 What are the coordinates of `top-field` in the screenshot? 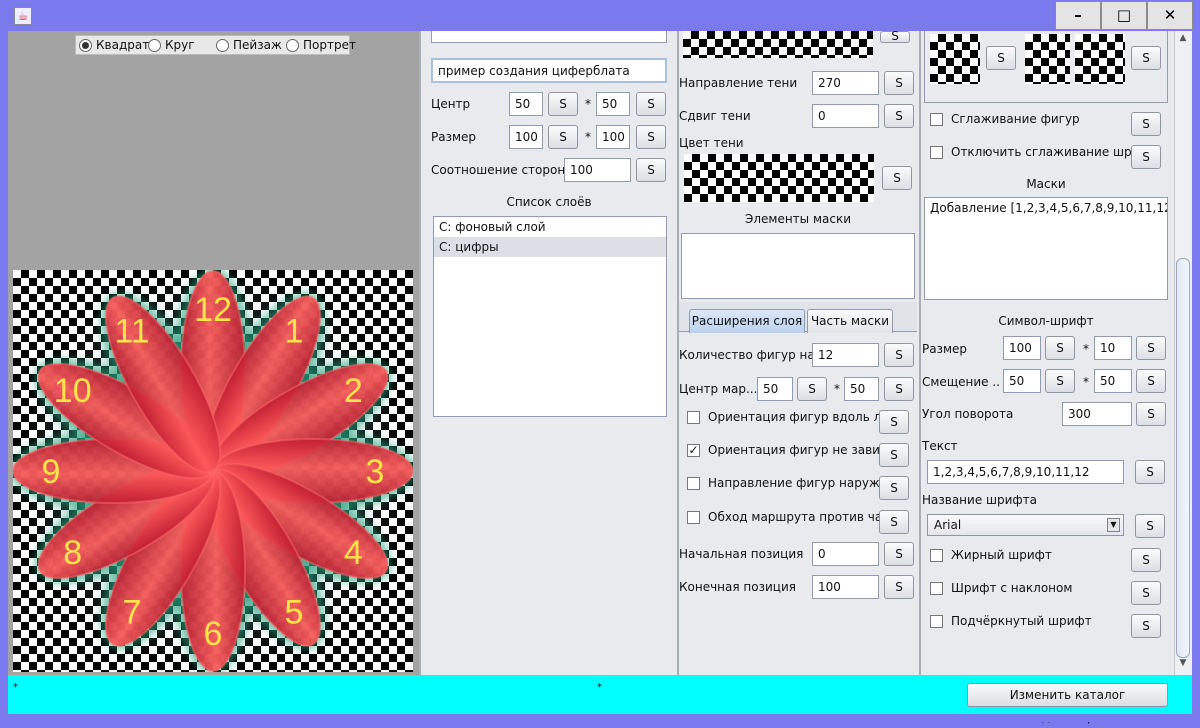 It's located at (549, 37).